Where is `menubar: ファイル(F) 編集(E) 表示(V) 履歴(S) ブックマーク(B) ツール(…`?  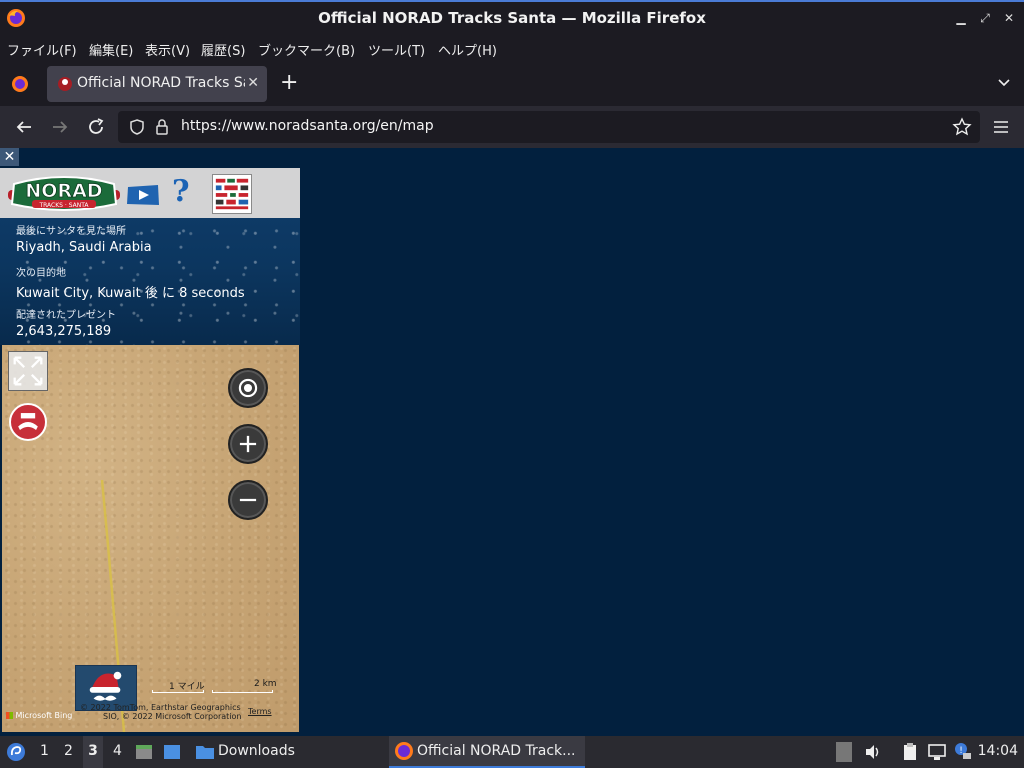 menubar: ファイル(F) 編集(E) 表示(V) 履歴(S) ブックマーク(B) ツール(… is located at coordinates (512, 48).